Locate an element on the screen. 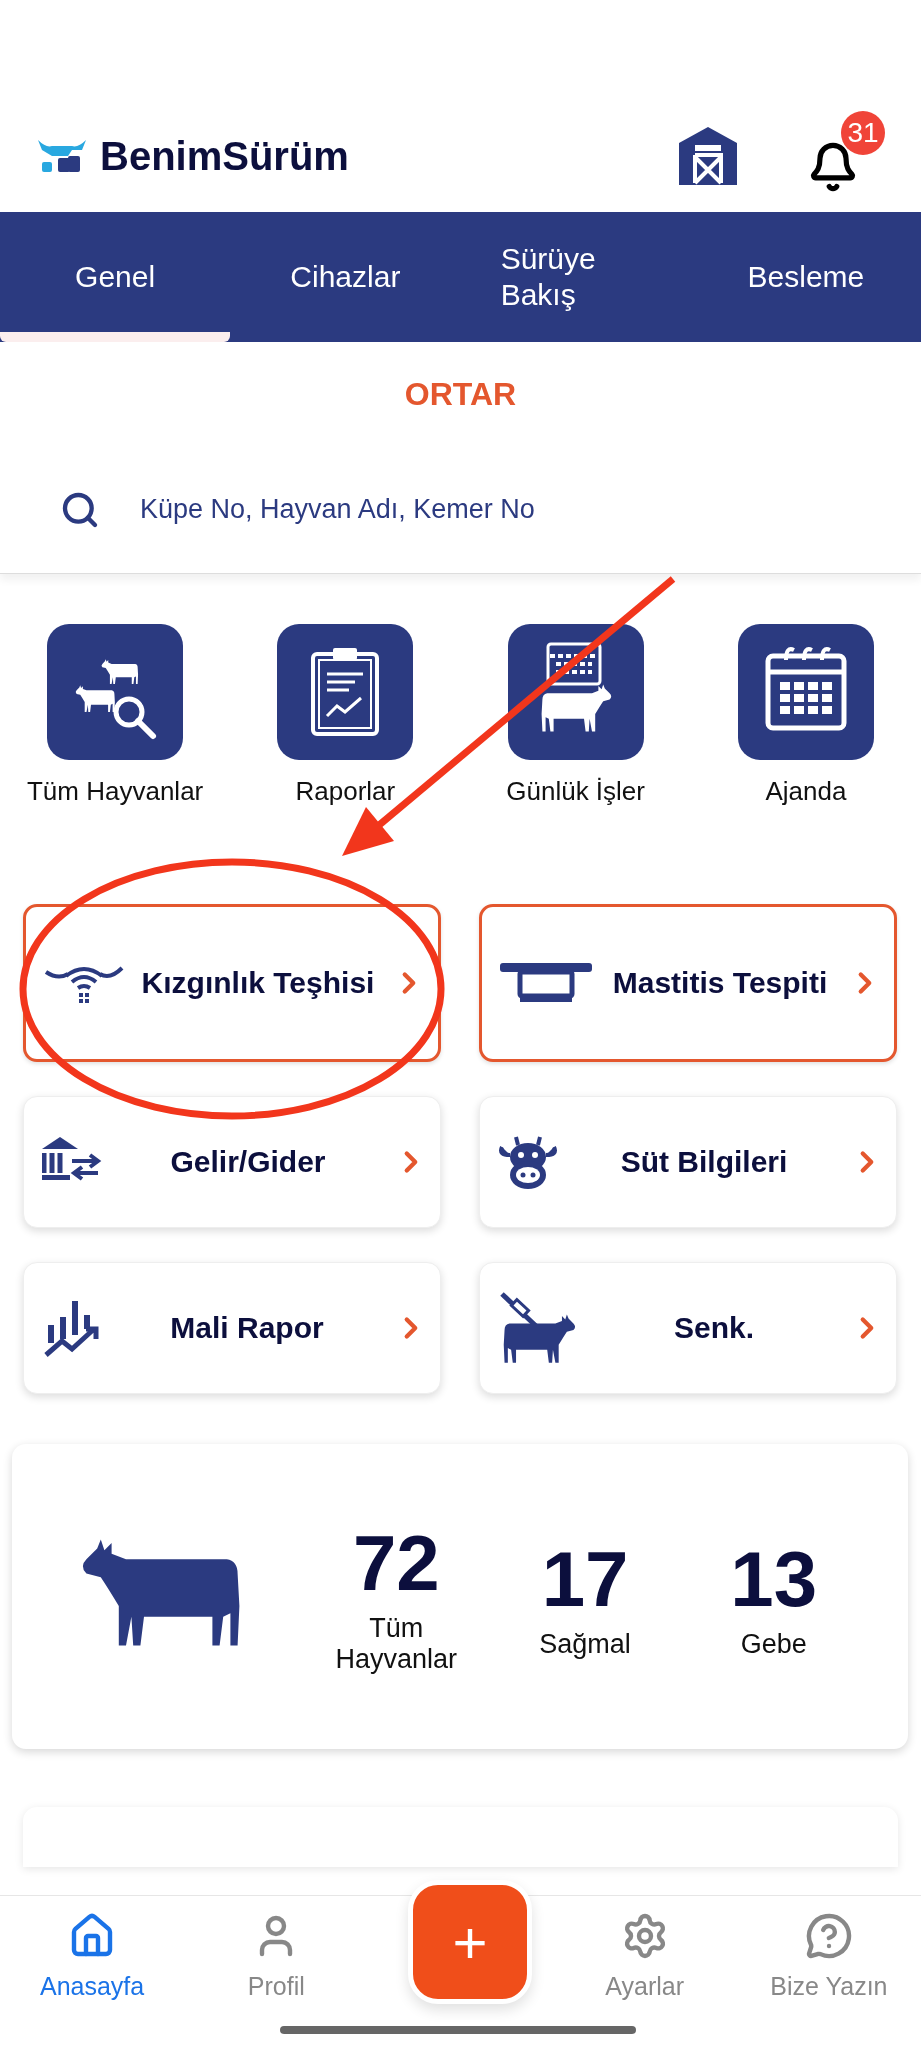  cows-search-icon is located at coordinates (115, 692).